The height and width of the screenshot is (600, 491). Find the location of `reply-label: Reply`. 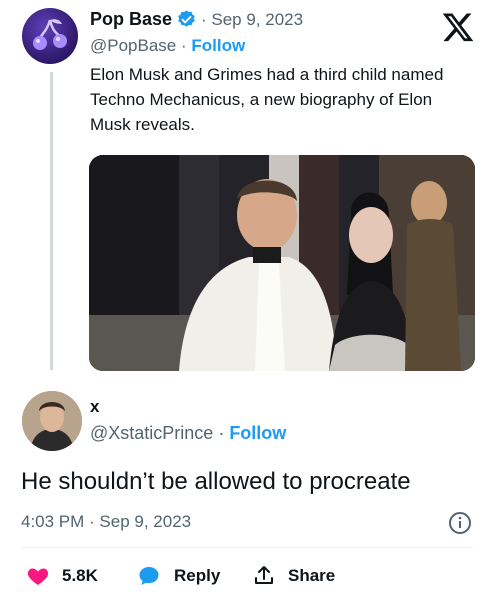

reply-label: Reply is located at coordinates (197, 575).